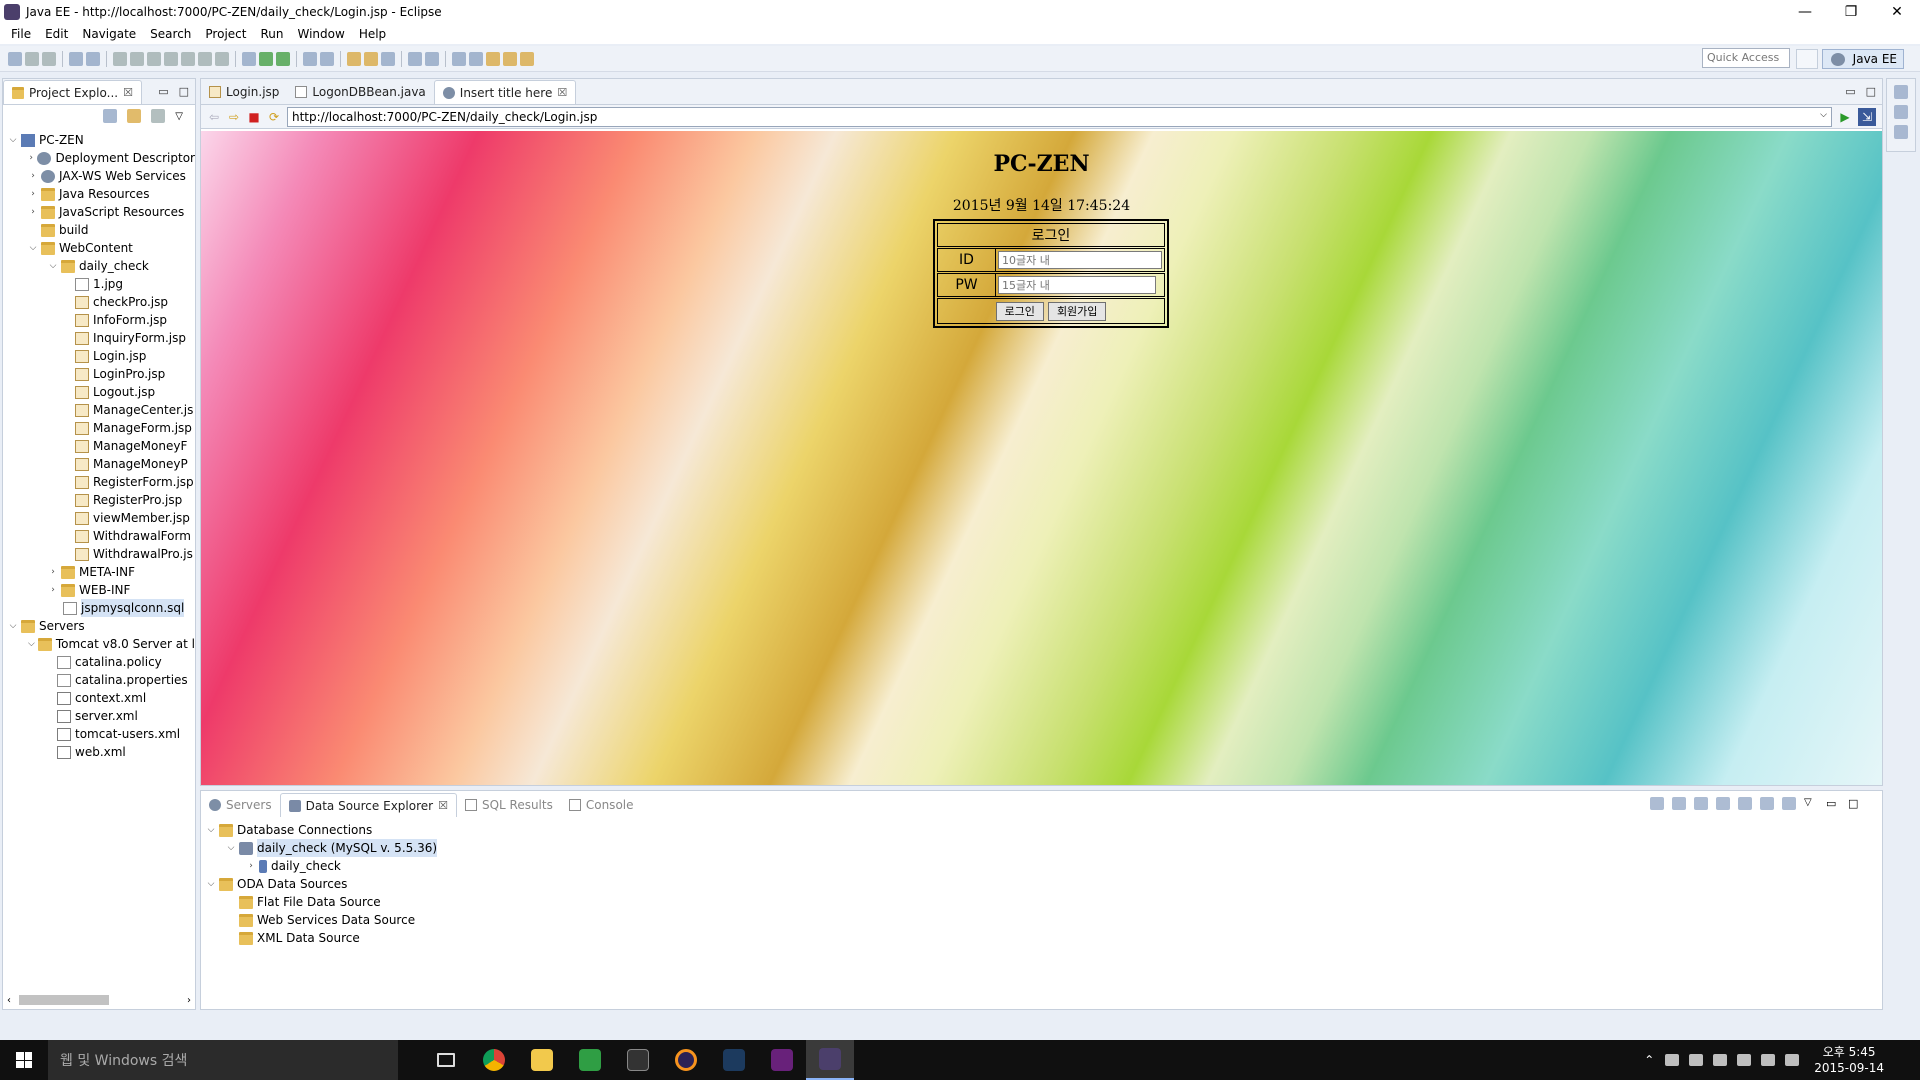 Image resolution: width=1920 pixels, height=1080 pixels. What do you see at coordinates (1897, 12) in the screenshot?
I see `close-button: ✕` at bounding box center [1897, 12].